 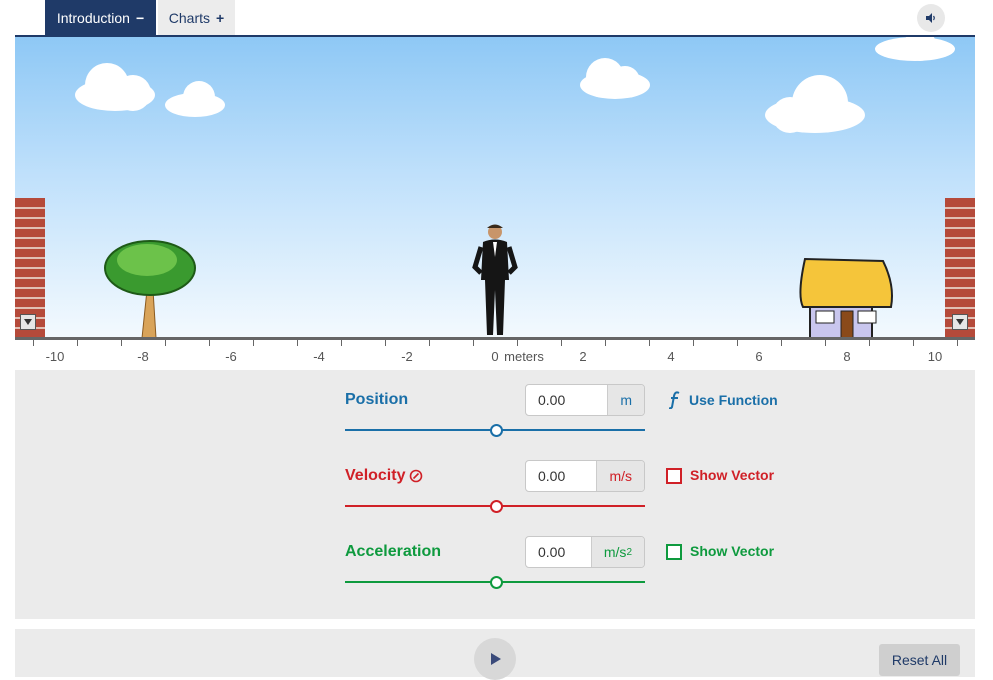 I want to click on ruler-tick-label: -8, so click(x=143, y=356).